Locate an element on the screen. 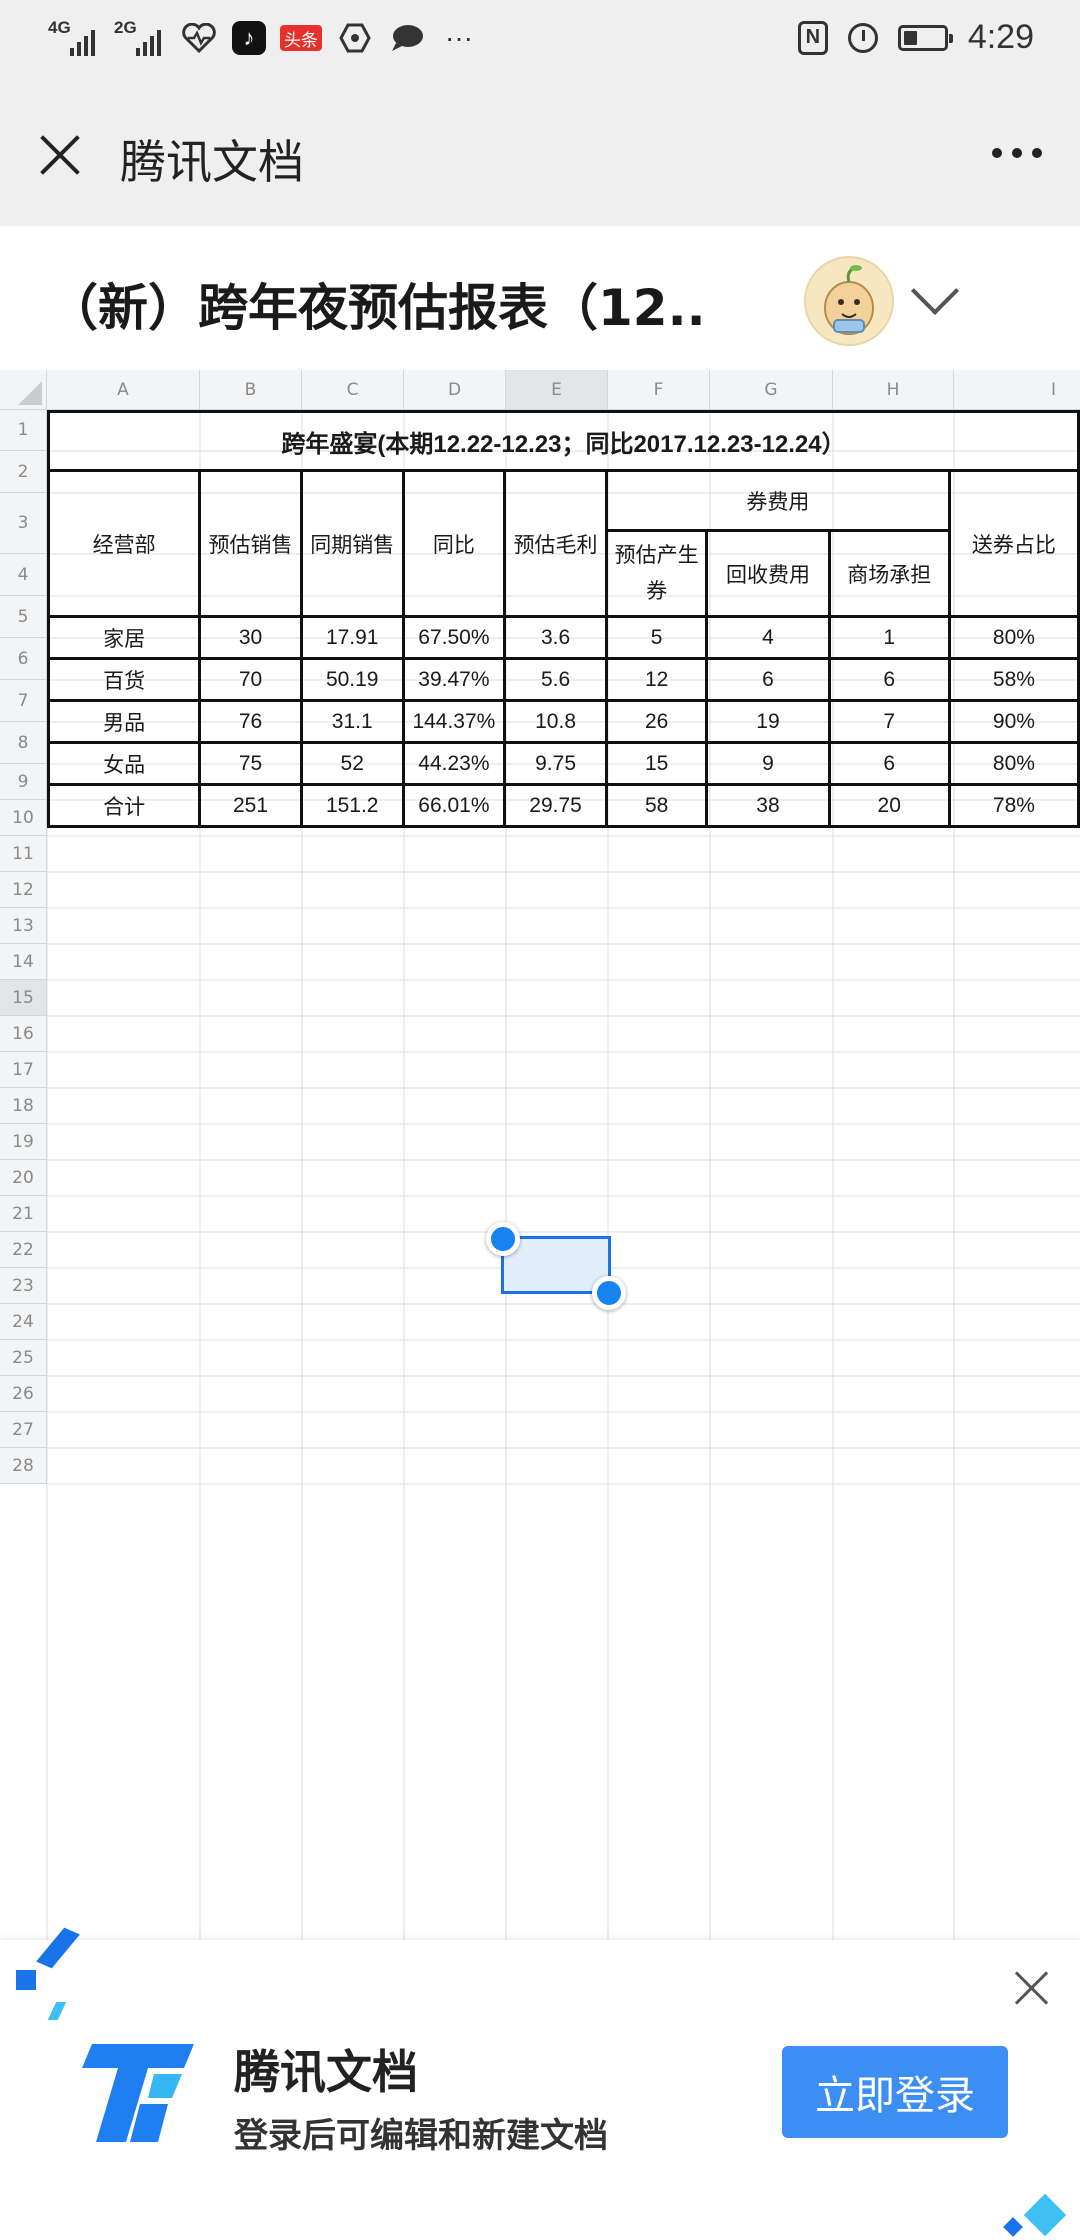 The image size is (1080, 2240). table-cell: 76 is located at coordinates (250, 721).